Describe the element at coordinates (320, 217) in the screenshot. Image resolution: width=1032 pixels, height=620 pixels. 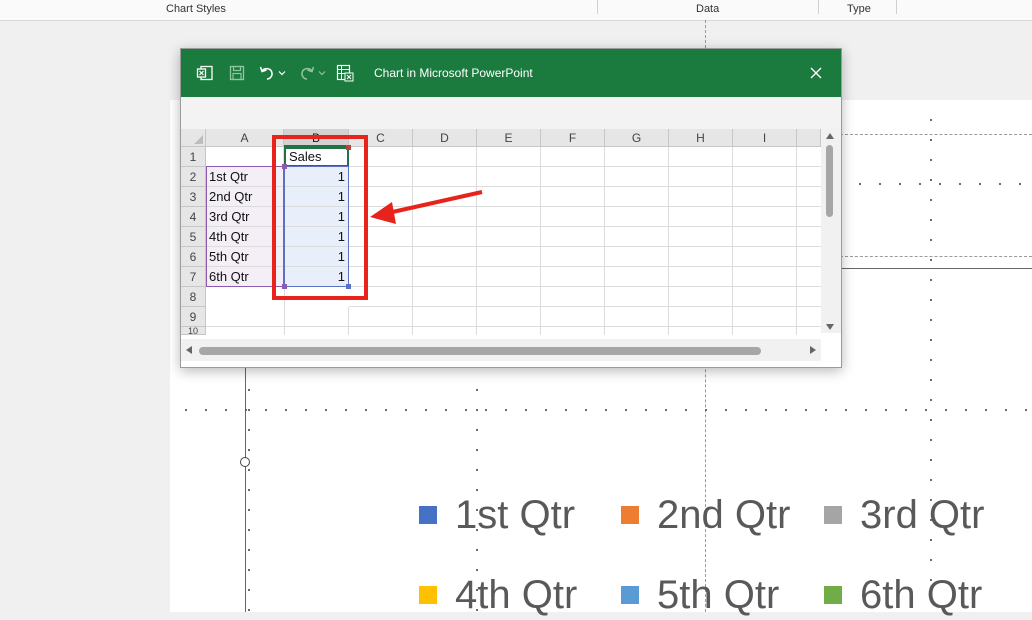
I see `highlight-box` at that location.